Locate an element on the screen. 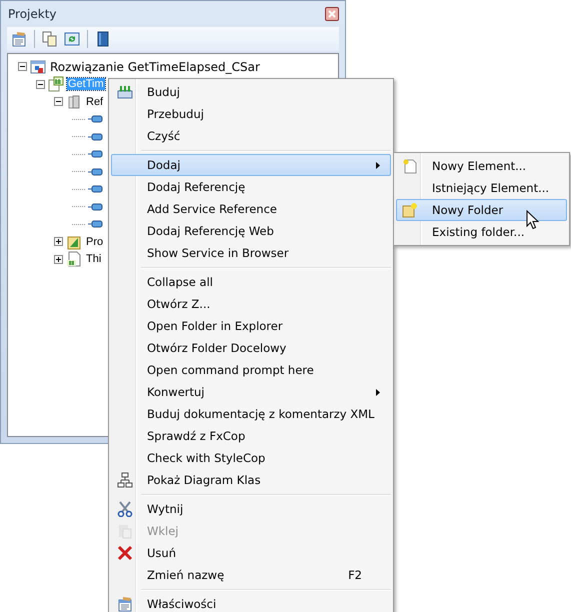  menu-item: Czyść is located at coordinates (251, 136).